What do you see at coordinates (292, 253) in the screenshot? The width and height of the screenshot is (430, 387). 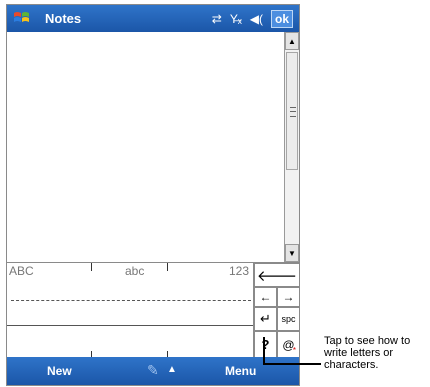 I see `scroll-down-button: ▼` at bounding box center [292, 253].